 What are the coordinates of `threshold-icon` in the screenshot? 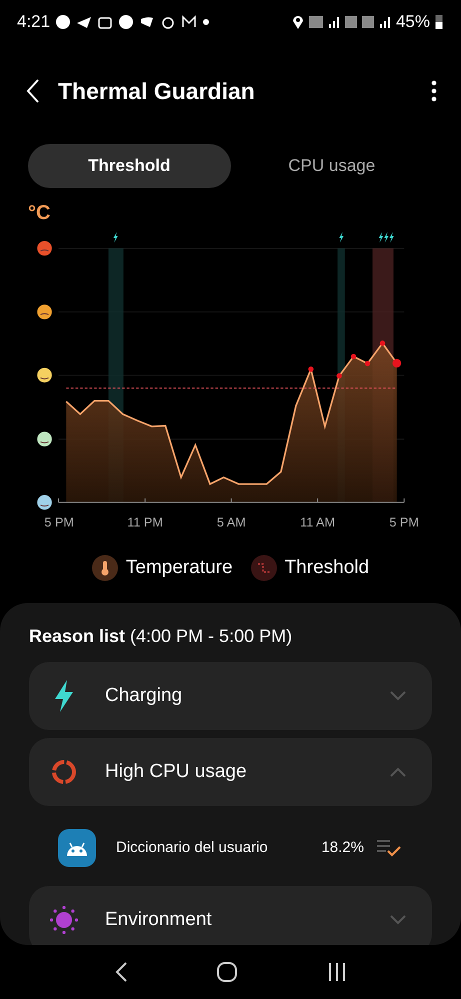 It's located at (263, 568).